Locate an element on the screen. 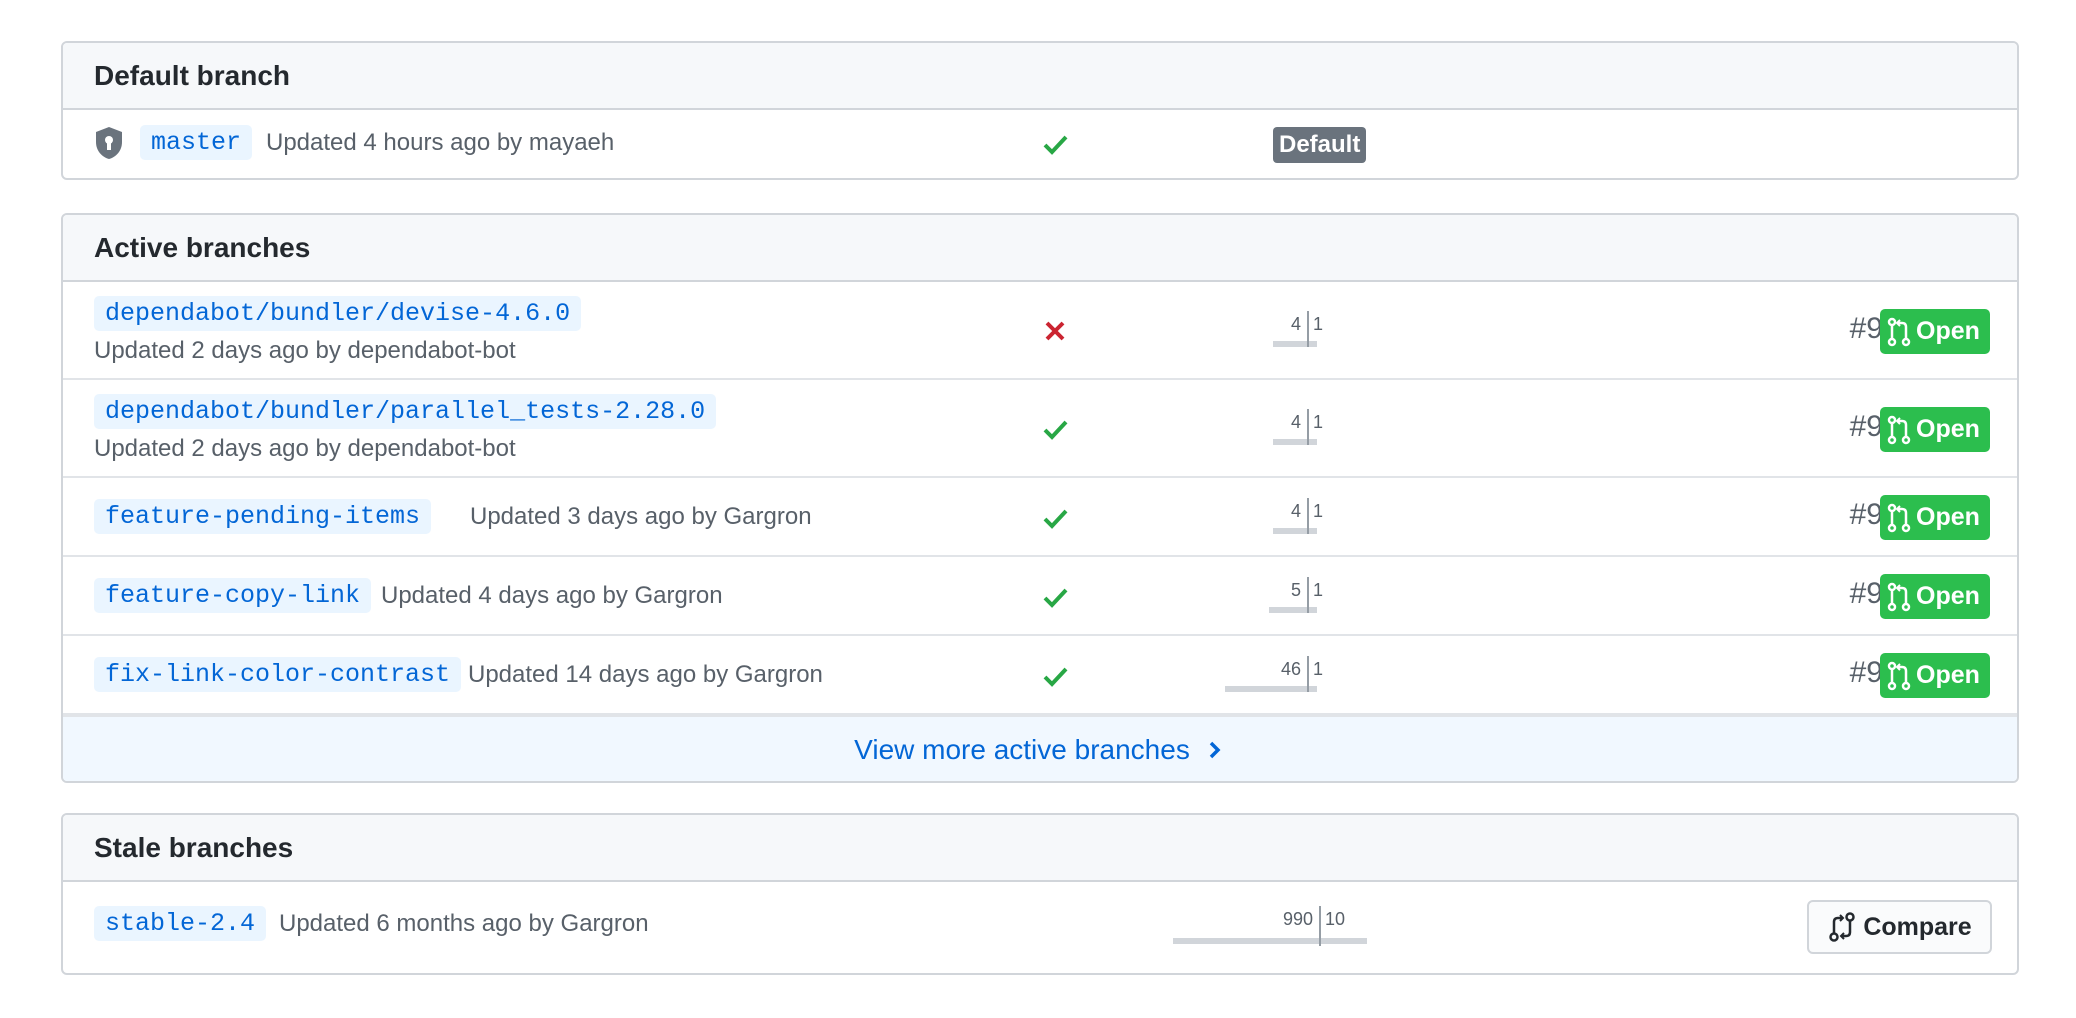  branch-name-link: master is located at coordinates (196, 142).